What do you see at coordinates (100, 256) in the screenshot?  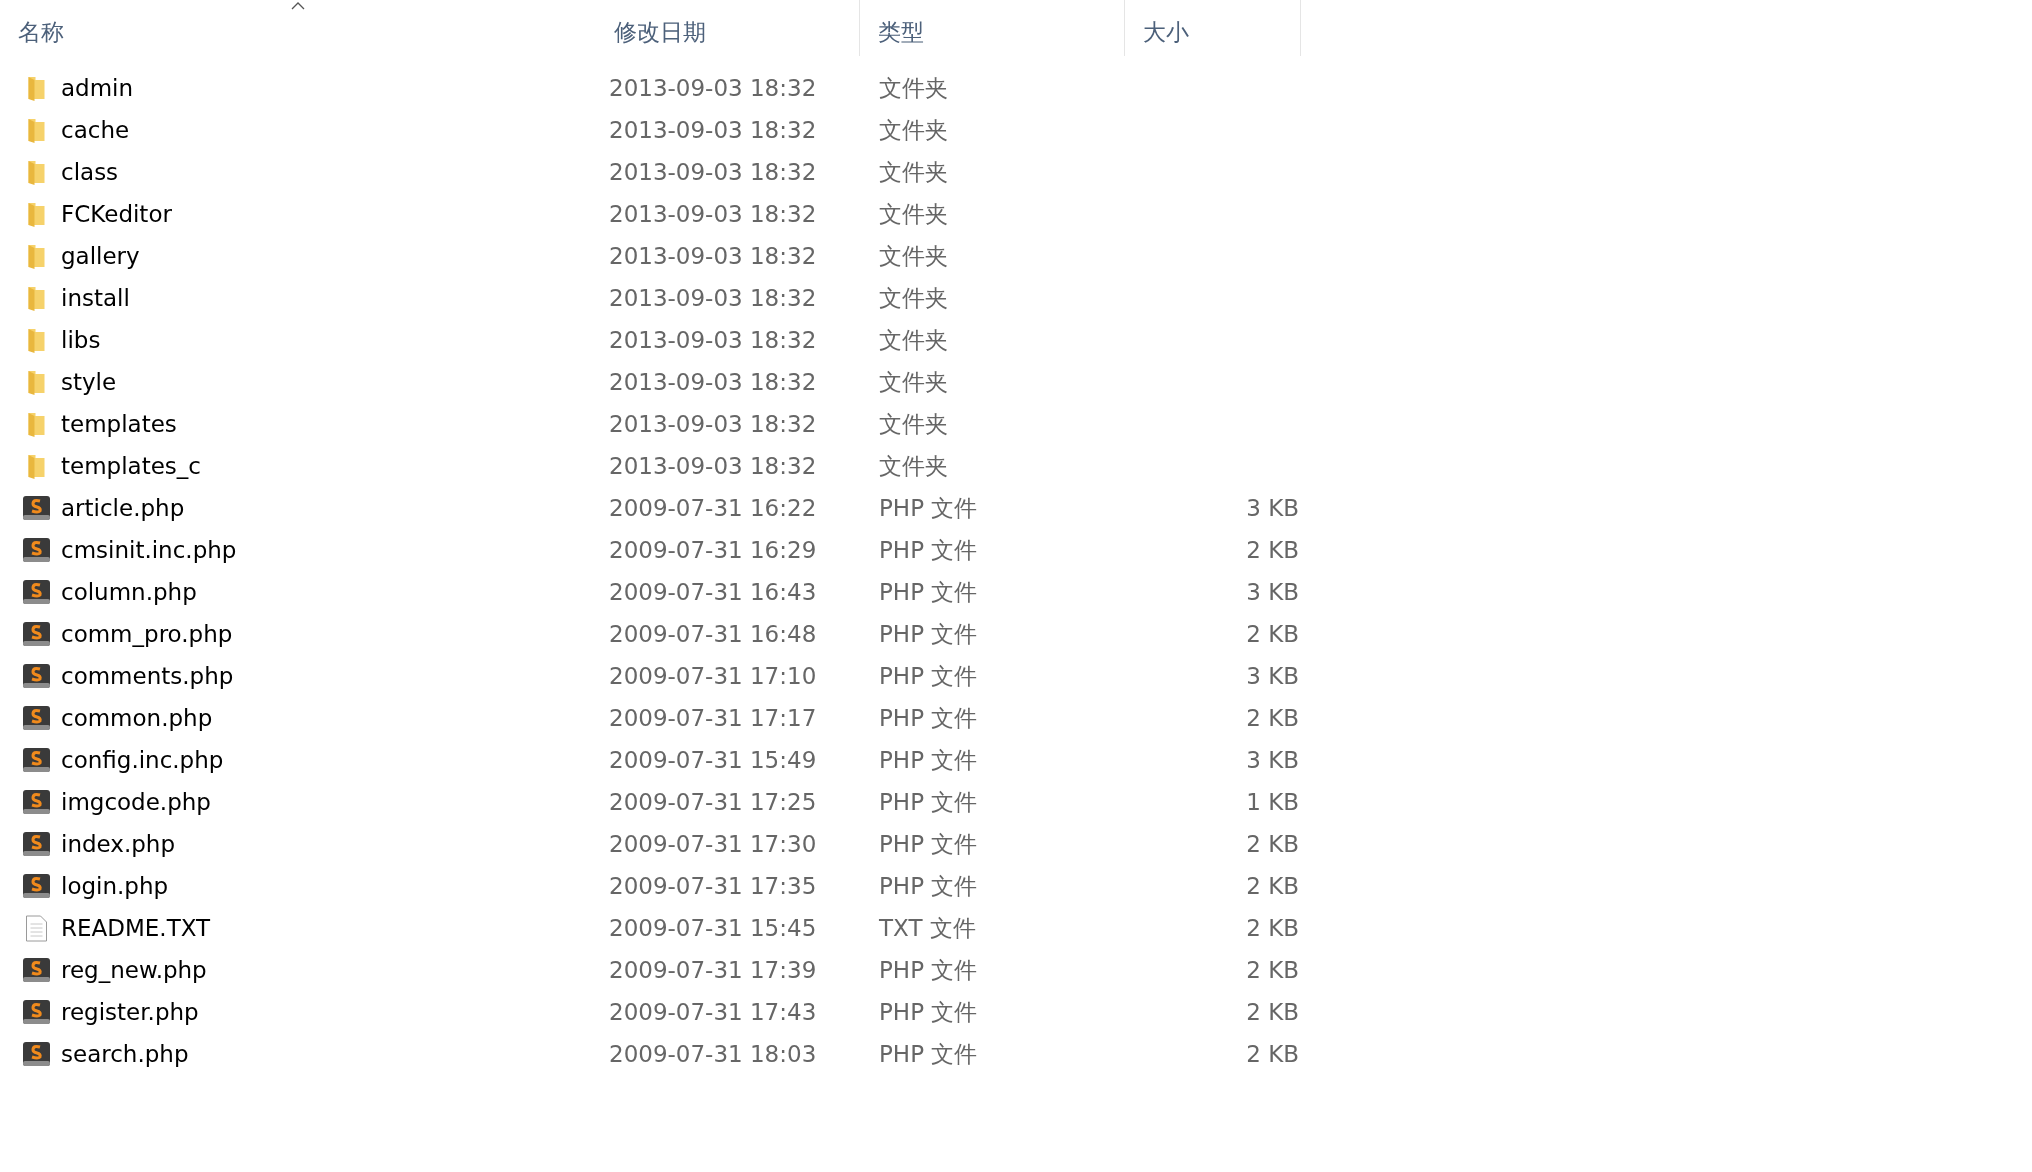 I see `file-name: gallery` at bounding box center [100, 256].